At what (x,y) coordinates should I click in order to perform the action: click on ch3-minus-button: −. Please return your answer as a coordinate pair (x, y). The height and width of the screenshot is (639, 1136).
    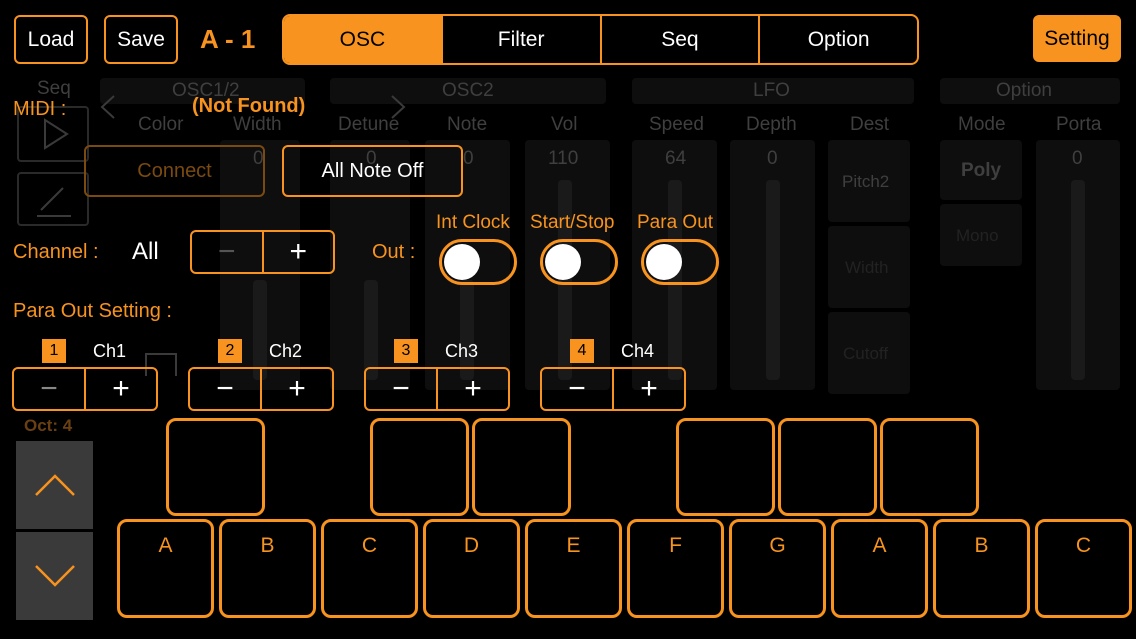
    Looking at the image, I should click on (401, 389).